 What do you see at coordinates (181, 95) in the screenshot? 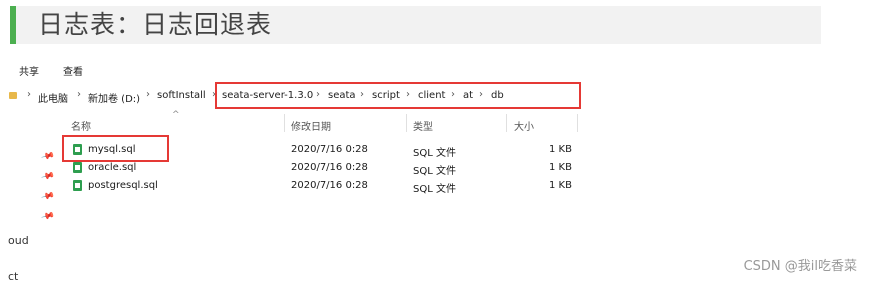
I see `breadcrumb-softinstall: softInstall` at bounding box center [181, 95].